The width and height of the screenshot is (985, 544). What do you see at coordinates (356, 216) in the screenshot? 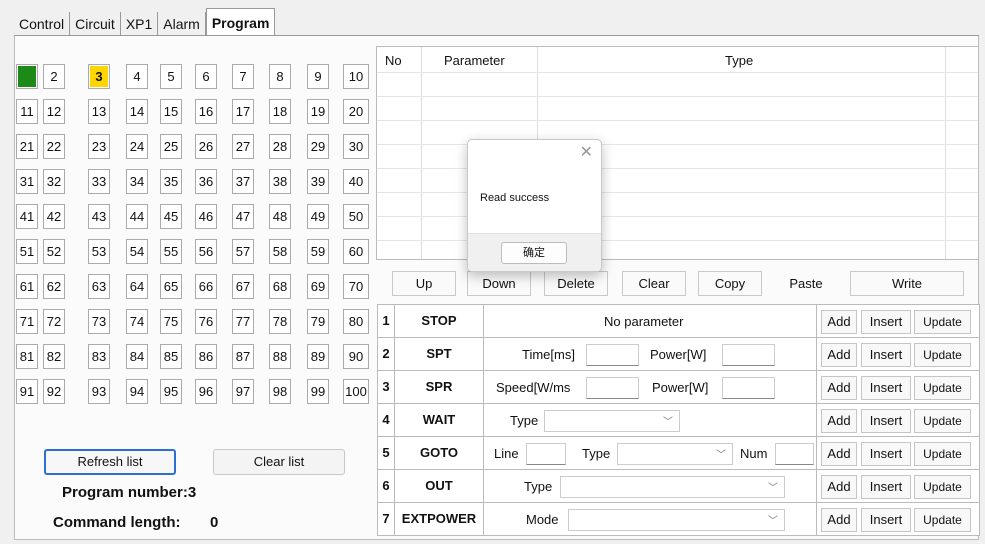
I see `program-button-50: 50` at bounding box center [356, 216].